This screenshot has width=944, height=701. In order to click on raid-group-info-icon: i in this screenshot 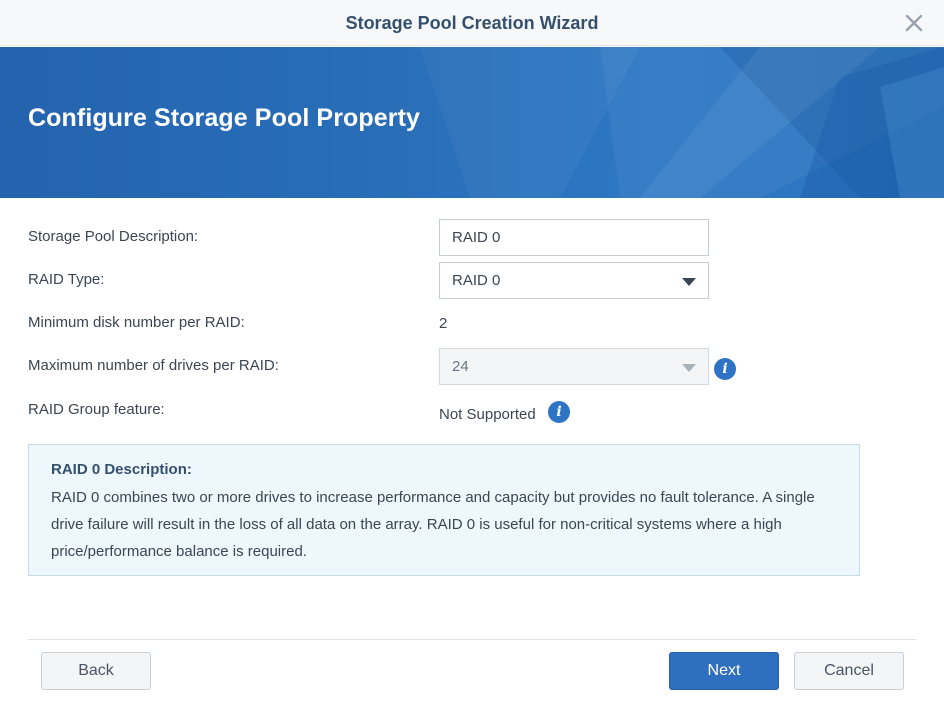, I will do `click(559, 412)`.